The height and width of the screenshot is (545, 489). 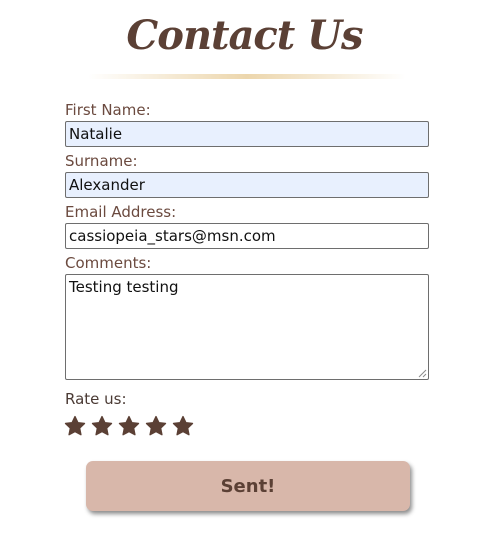 What do you see at coordinates (422, 373) in the screenshot?
I see `resize-grip-icon` at bounding box center [422, 373].